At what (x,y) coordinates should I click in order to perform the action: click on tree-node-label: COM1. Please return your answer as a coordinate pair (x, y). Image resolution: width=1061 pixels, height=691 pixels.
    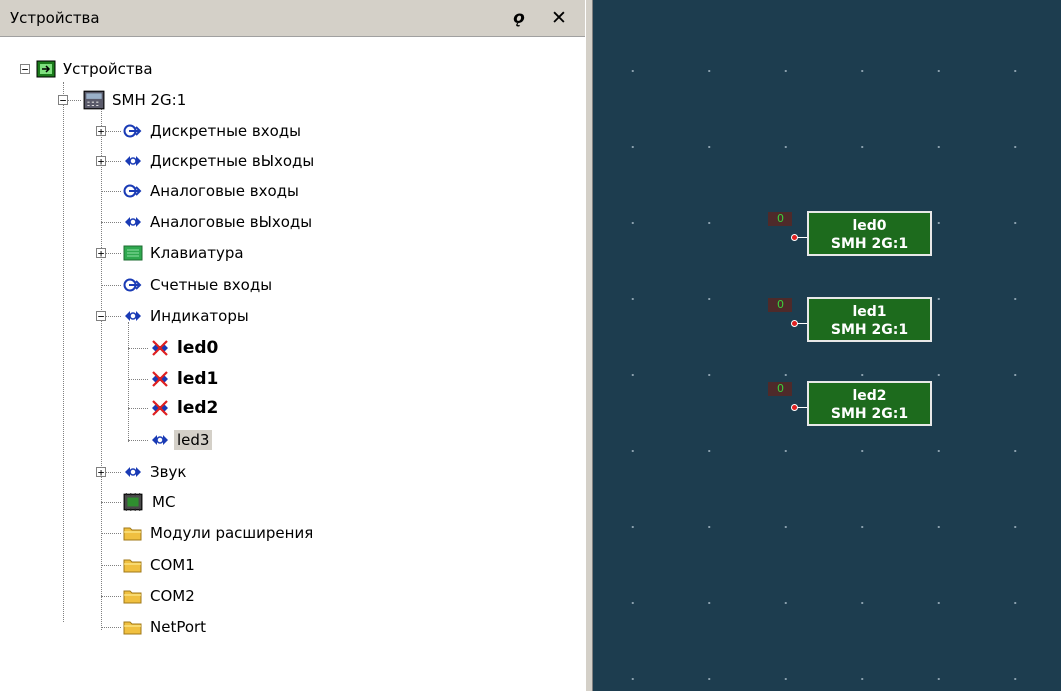
    Looking at the image, I should click on (172, 565).